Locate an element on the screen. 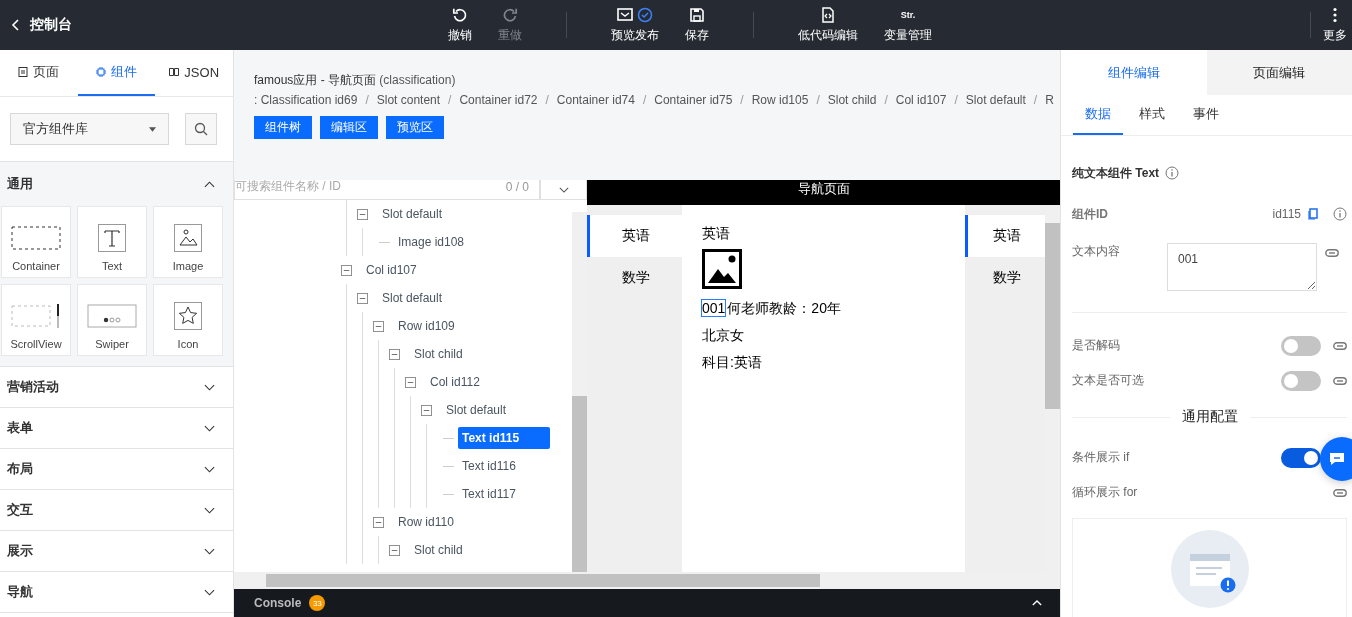 This screenshot has height=617, width=1352. component-tile: Container is located at coordinates (36, 242).